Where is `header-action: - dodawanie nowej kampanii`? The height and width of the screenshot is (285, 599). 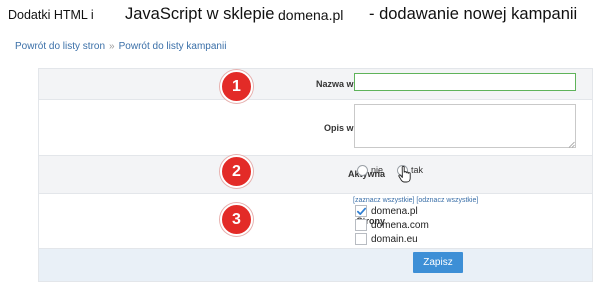
header-action: - dodawanie nowej kampanii is located at coordinates (473, 14).